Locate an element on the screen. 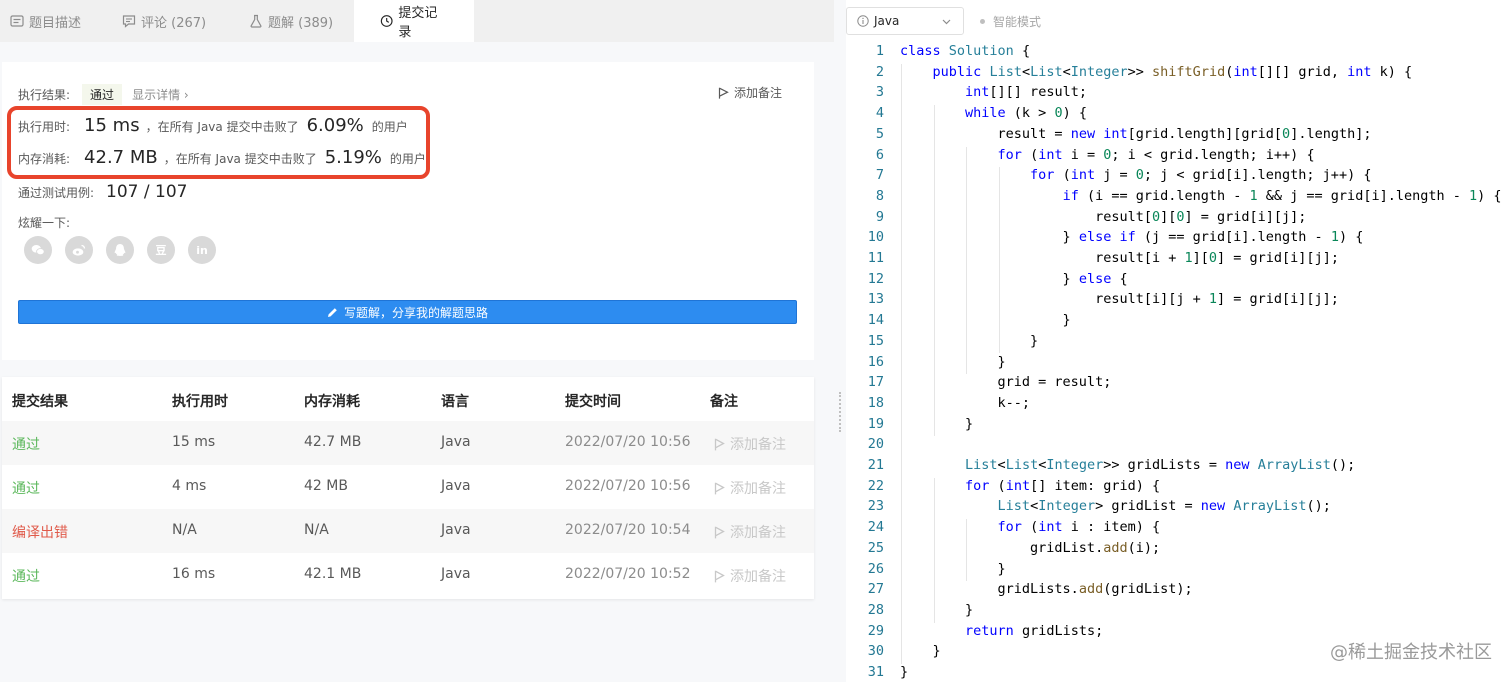  code-line: for (int i = 0; i < grid.length; i++) { is located at coordinates (1107, 155).